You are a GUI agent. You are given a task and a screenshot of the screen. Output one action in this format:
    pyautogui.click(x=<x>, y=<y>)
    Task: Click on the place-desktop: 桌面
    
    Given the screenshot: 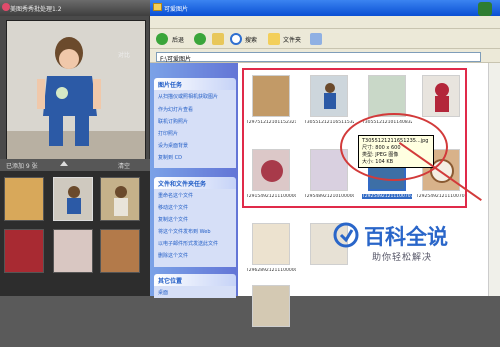 What is the action you would take?
    pyautogui.click(x=163, y=292)
    